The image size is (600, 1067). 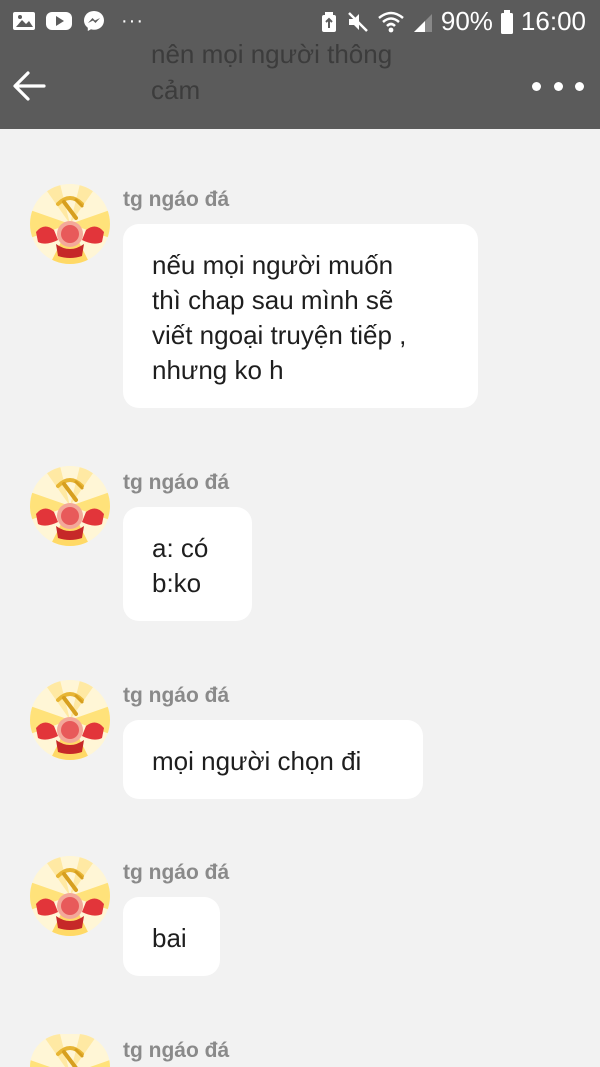 I want to click on more-notifications-icon: ···, so click(x=132, y=21).